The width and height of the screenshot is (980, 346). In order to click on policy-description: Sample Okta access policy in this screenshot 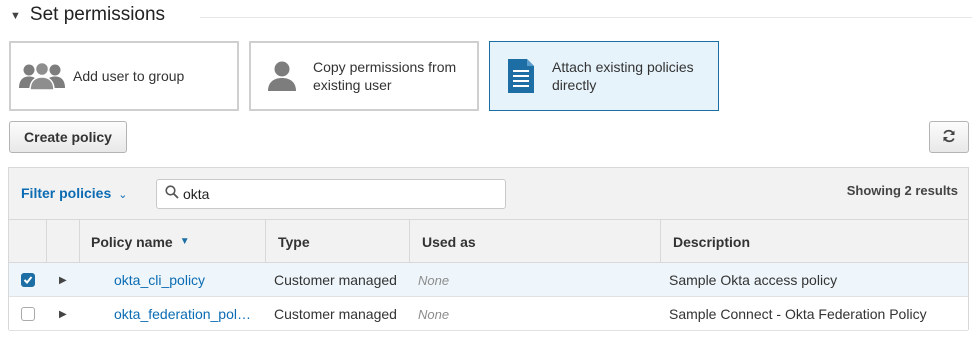, I will do `click(753, 280)`.